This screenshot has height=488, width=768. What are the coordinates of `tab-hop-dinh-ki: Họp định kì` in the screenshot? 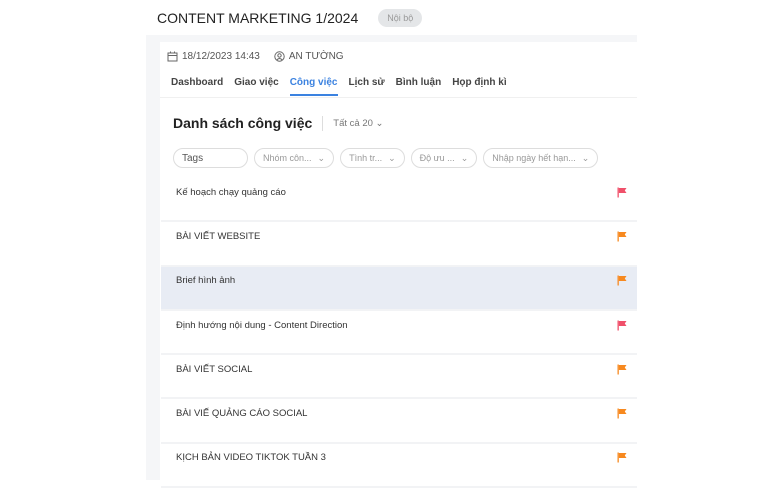 It's located at (479, 86).